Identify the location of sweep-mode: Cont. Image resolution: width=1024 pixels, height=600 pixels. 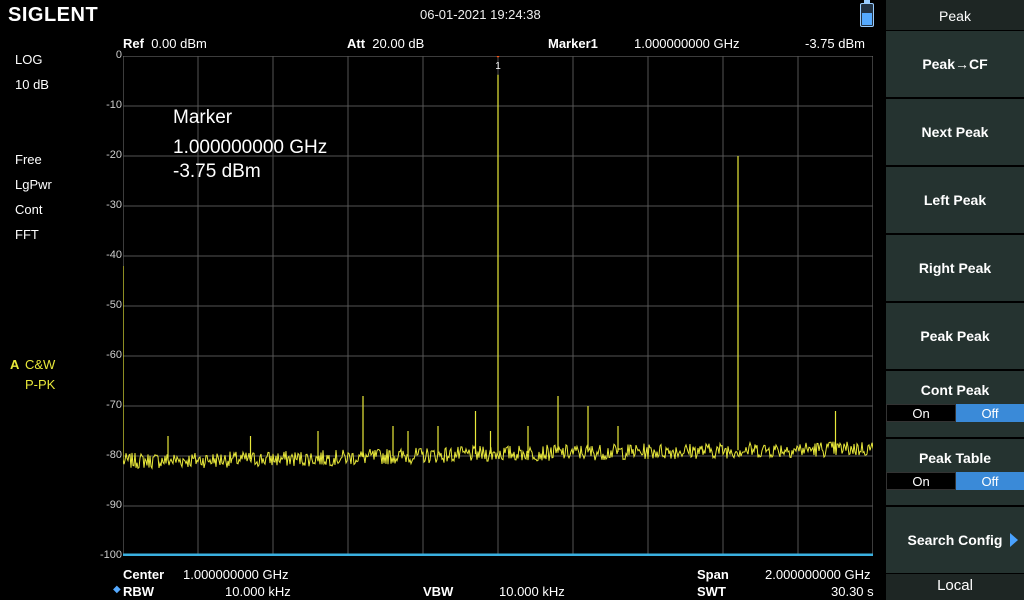
(29, 209).